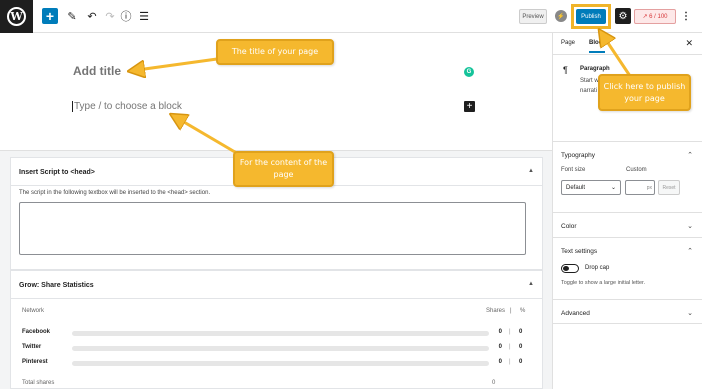  I want to click on tab-block: Block, so click(597, 46).